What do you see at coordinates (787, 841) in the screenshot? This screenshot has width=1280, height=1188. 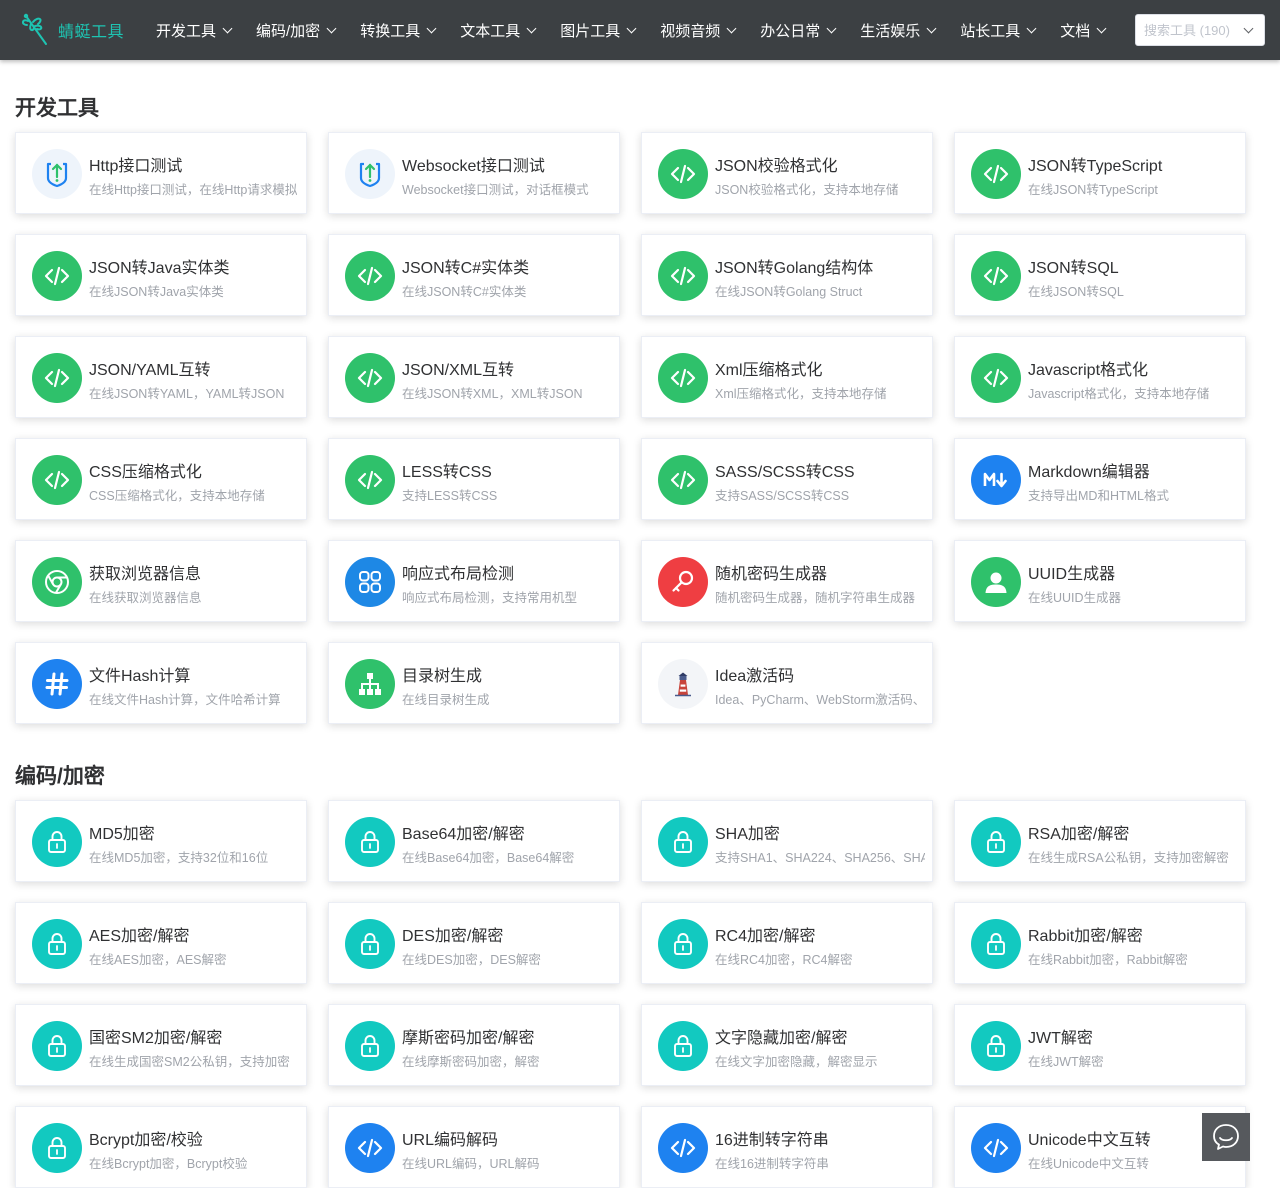 I see `tool-card: SHA加密 支持SHA1、SHA224、SHA256、SHA` at bounding box center [787, 841].